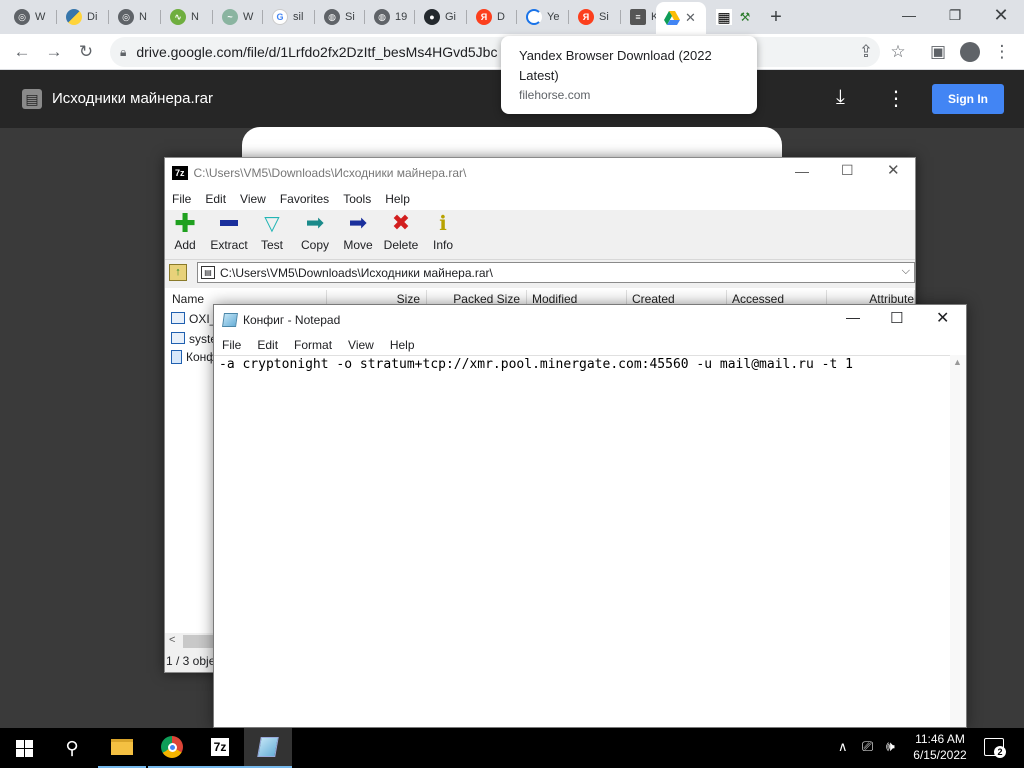 The width and height of the screenshot is (1024, 768). What do you see at coordinates (690, 18) in the screenshot?
I see `close-tab-icon: ✕` at bounding box center [690, 18].